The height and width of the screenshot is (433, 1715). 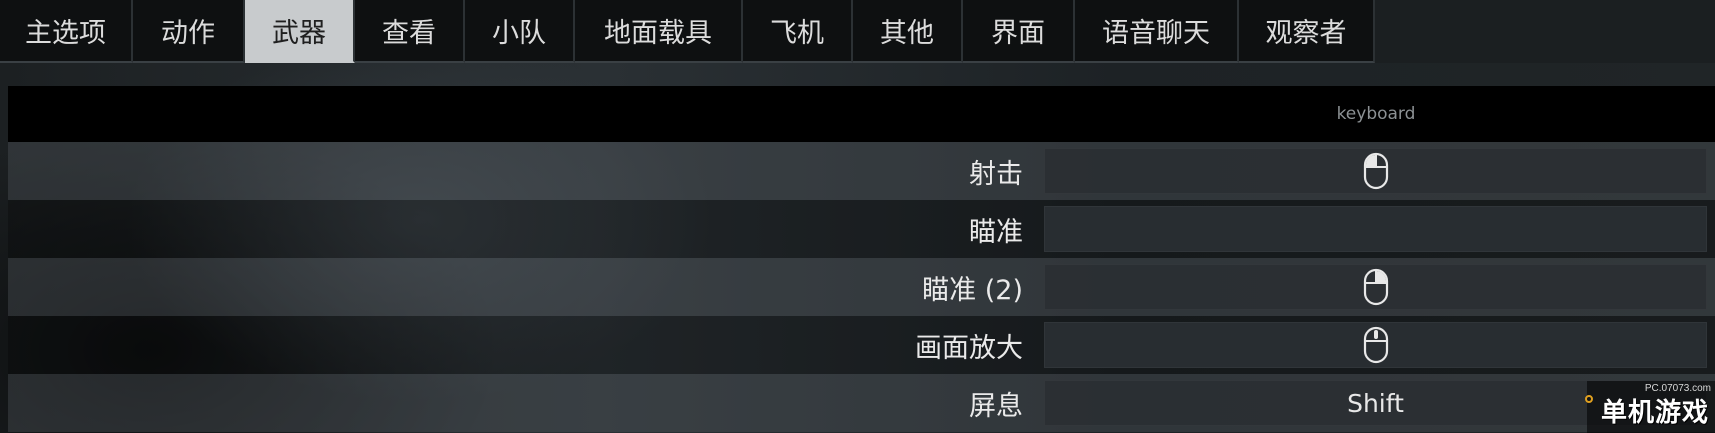 I want to click on keybind-cell-fire, so click(x=1375, y=171).